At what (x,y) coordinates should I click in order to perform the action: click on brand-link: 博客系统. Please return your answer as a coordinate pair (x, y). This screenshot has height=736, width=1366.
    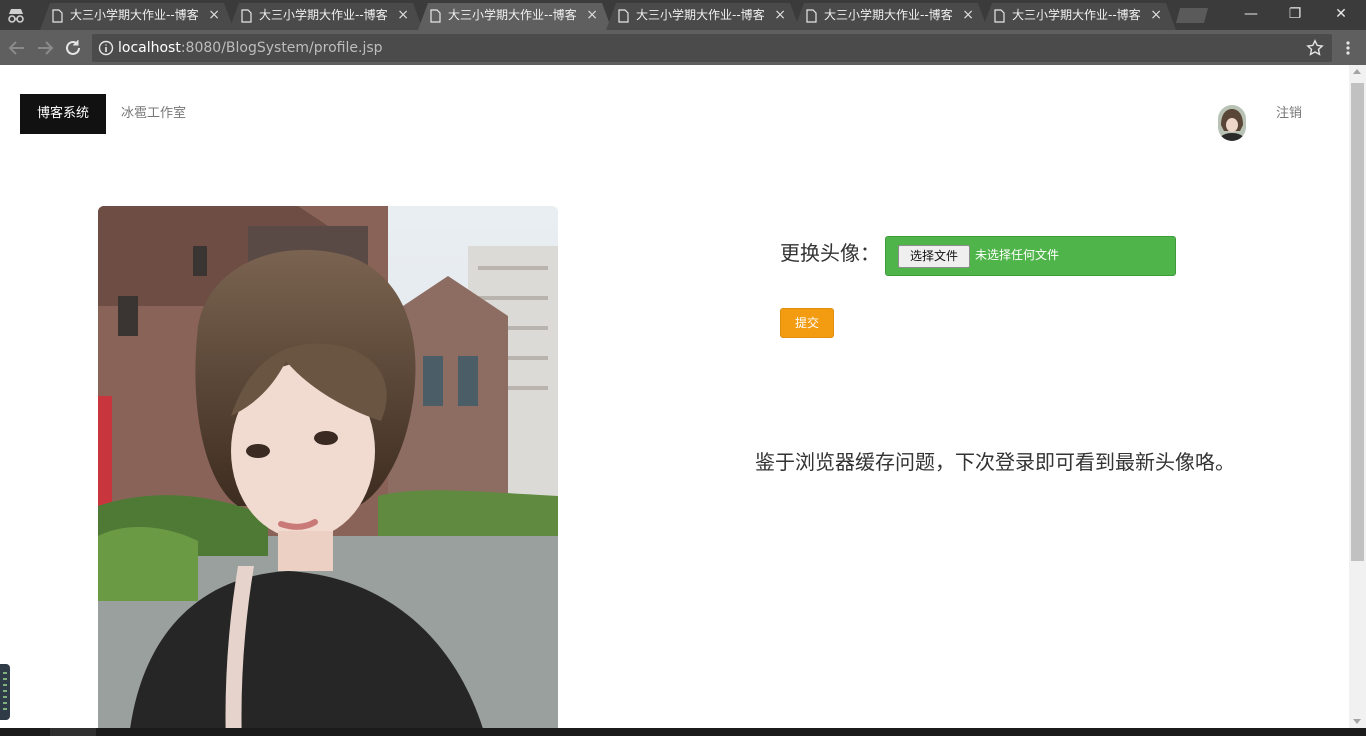
    Looking at the image, I should click on (63, 114).